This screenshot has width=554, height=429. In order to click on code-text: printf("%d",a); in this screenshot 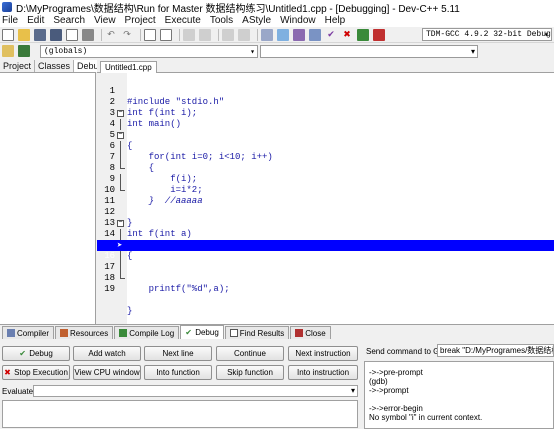, I will do `click(178, 289)`.